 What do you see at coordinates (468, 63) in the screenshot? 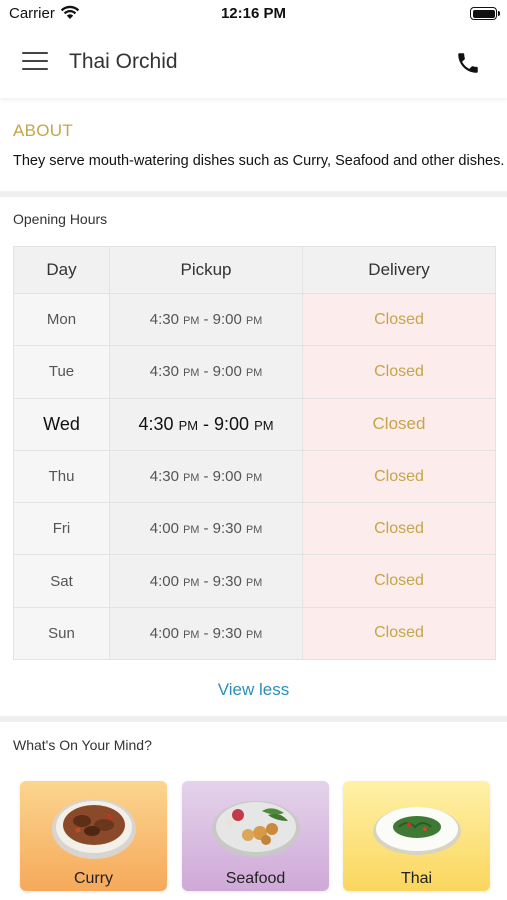
I see `phone-icon` at bounding box center [468, 63].